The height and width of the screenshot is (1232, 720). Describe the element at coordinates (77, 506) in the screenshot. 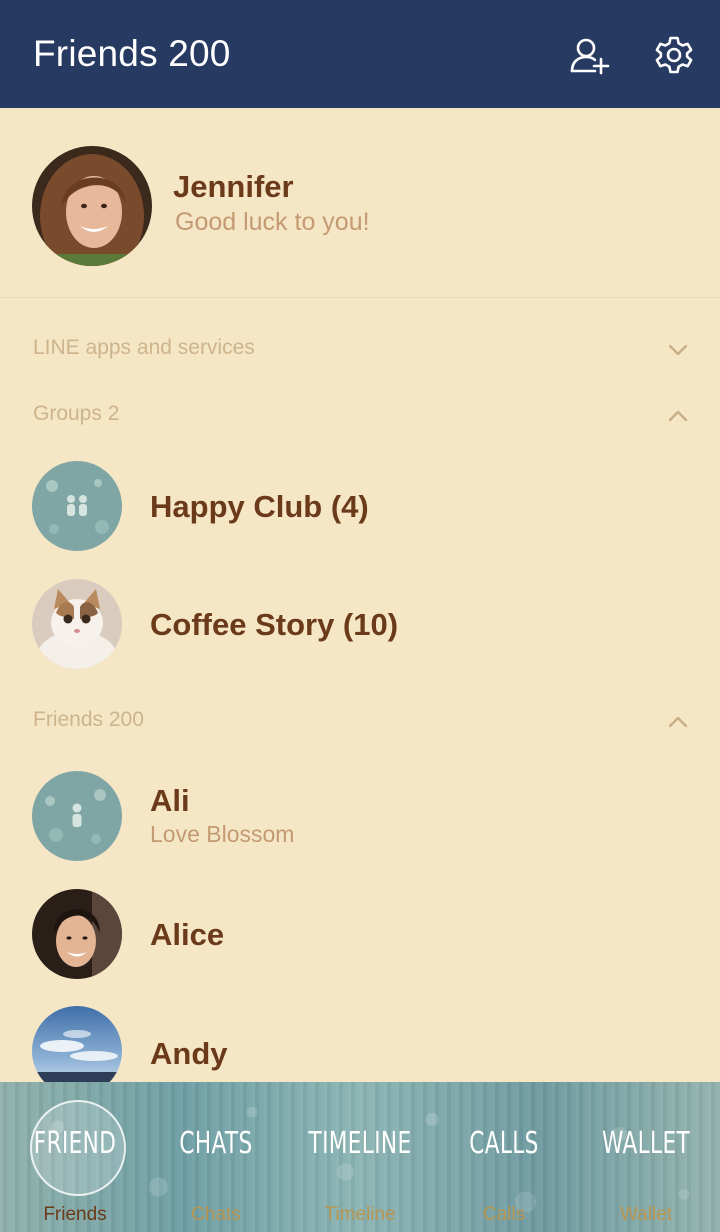

I see `group-default-avatar` at that location.